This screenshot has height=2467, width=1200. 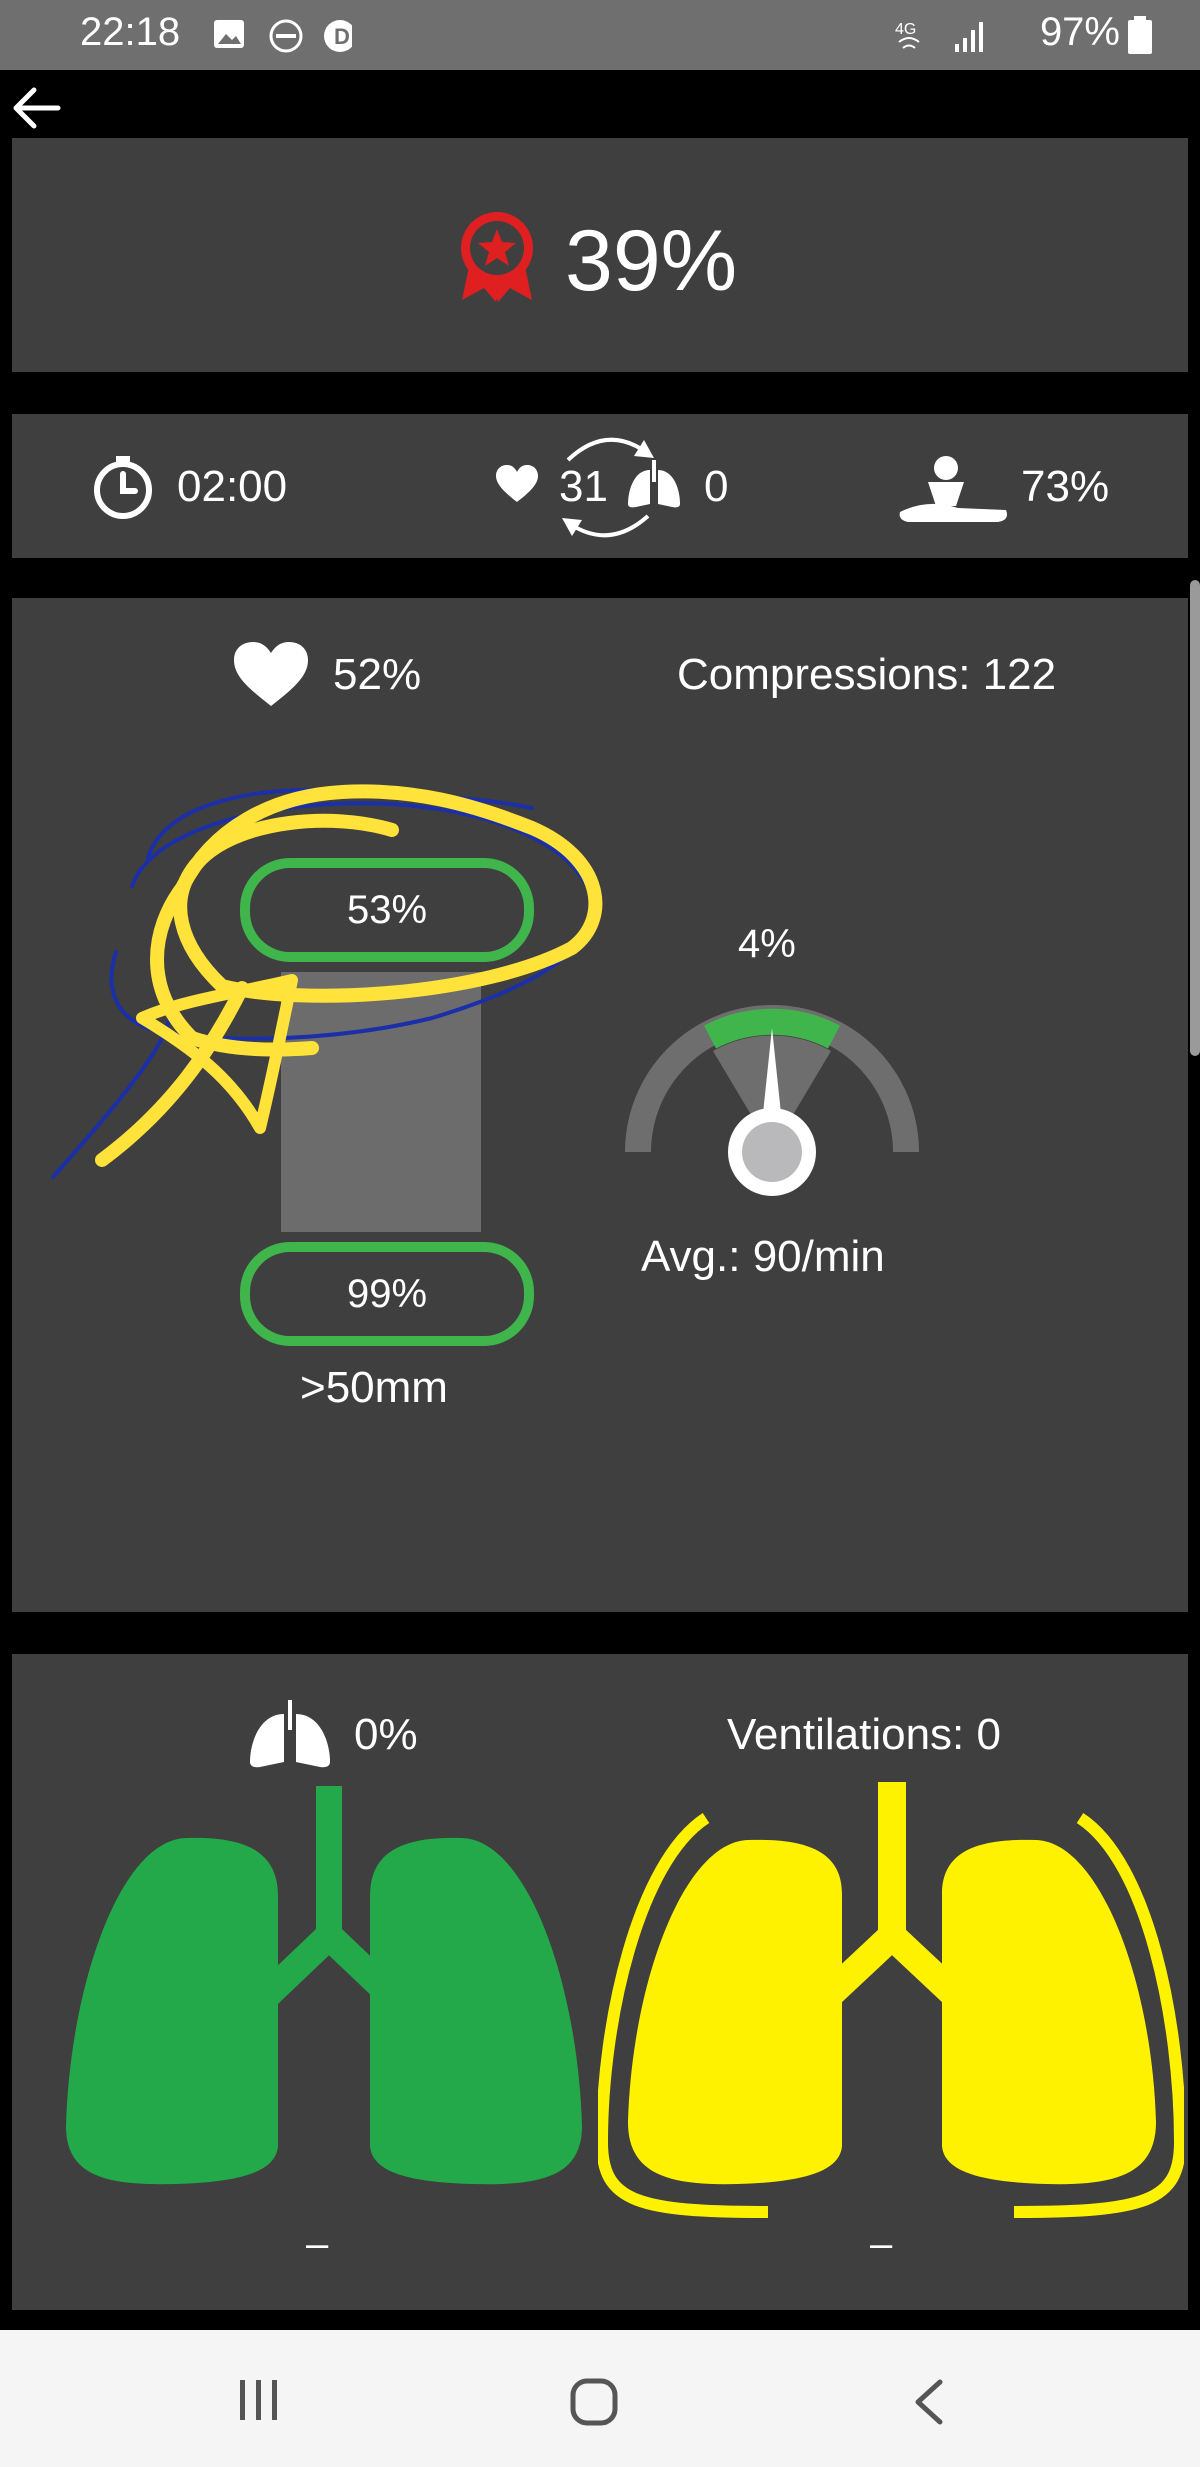 What do you see at coordinates (595, 2403) in the screenshot?
I see `home-icon` at bounding box center [595, 2403].